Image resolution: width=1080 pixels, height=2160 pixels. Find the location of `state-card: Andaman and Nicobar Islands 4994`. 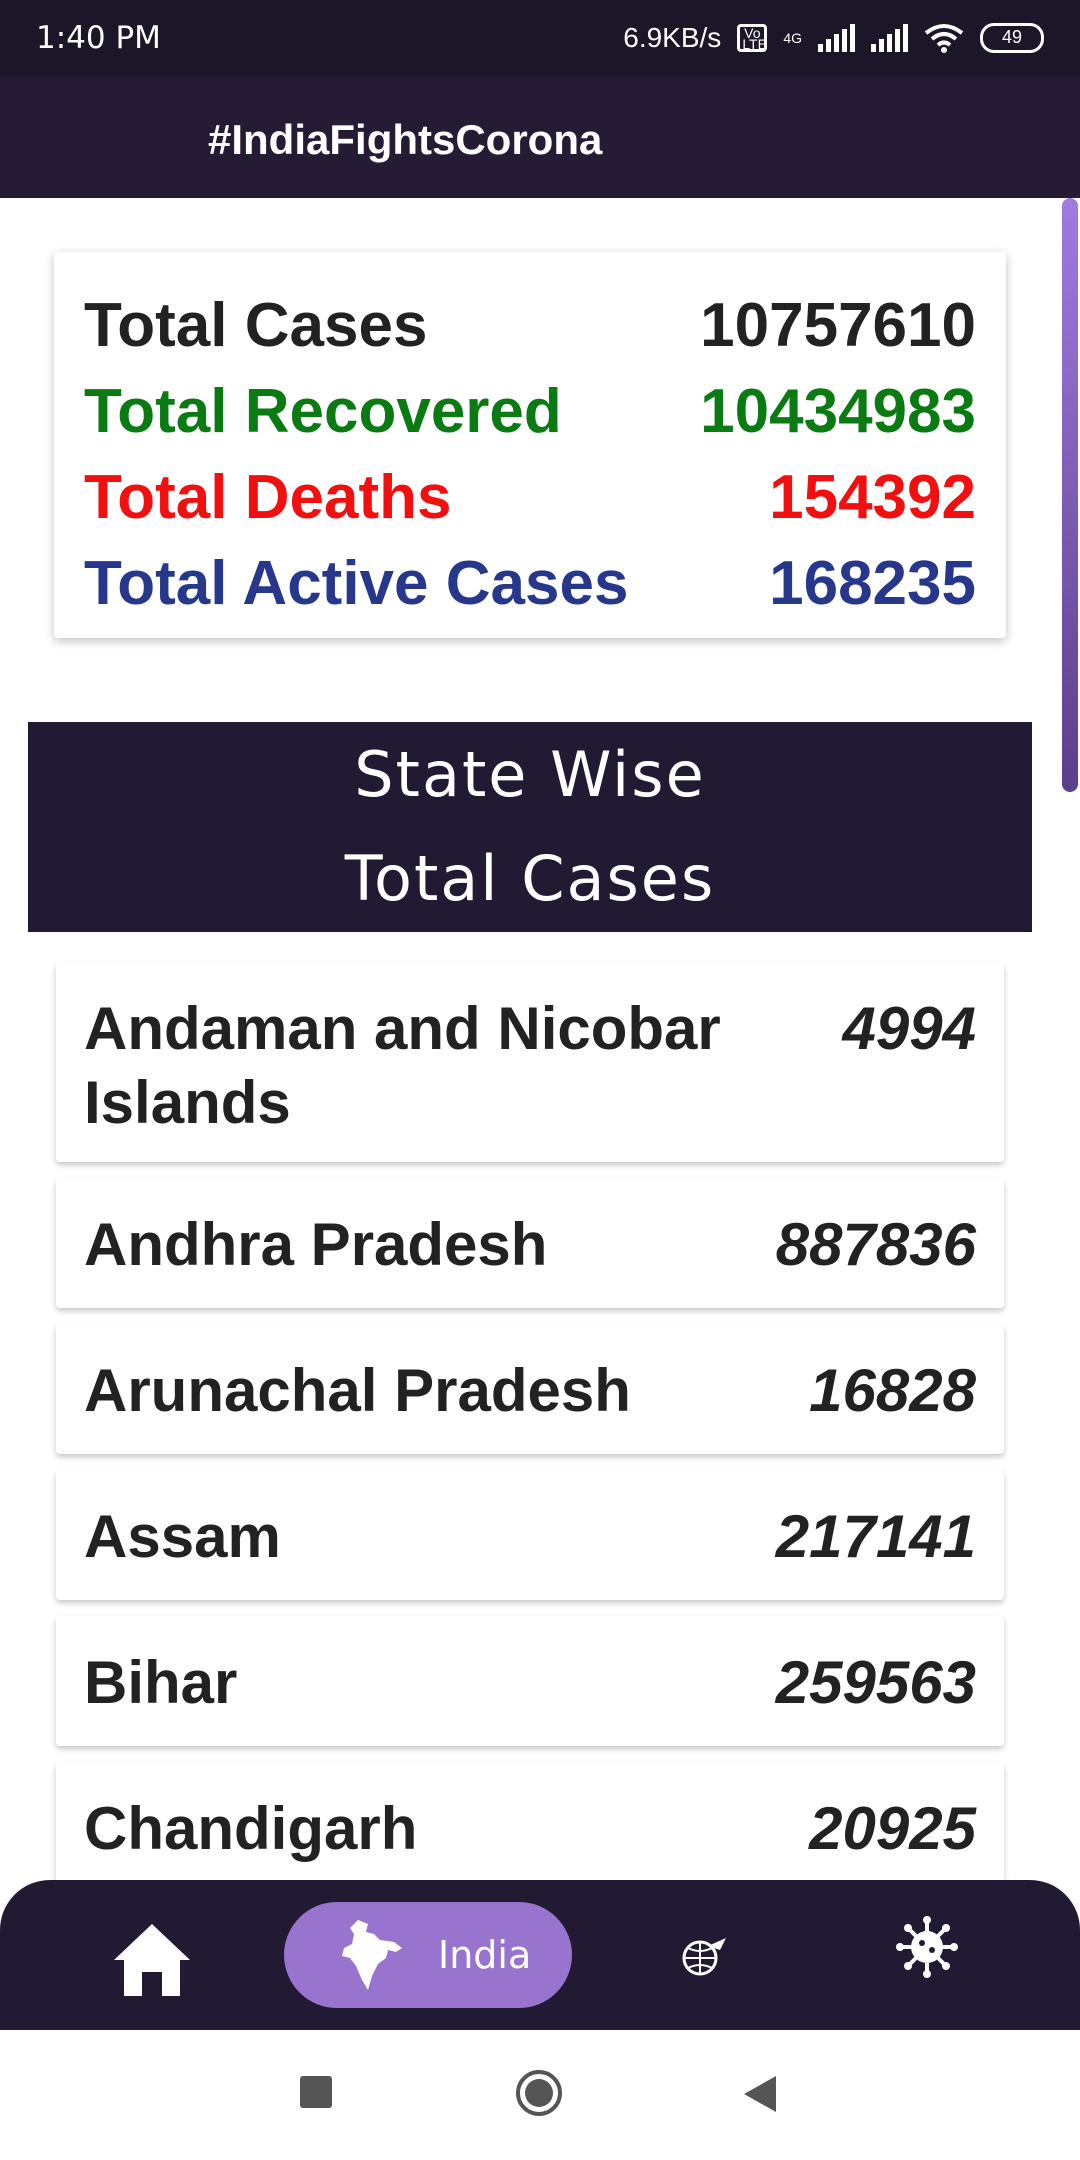

state-card: Andaman and Nicobar Islands 4994 is located at coordinates (530, 1062).